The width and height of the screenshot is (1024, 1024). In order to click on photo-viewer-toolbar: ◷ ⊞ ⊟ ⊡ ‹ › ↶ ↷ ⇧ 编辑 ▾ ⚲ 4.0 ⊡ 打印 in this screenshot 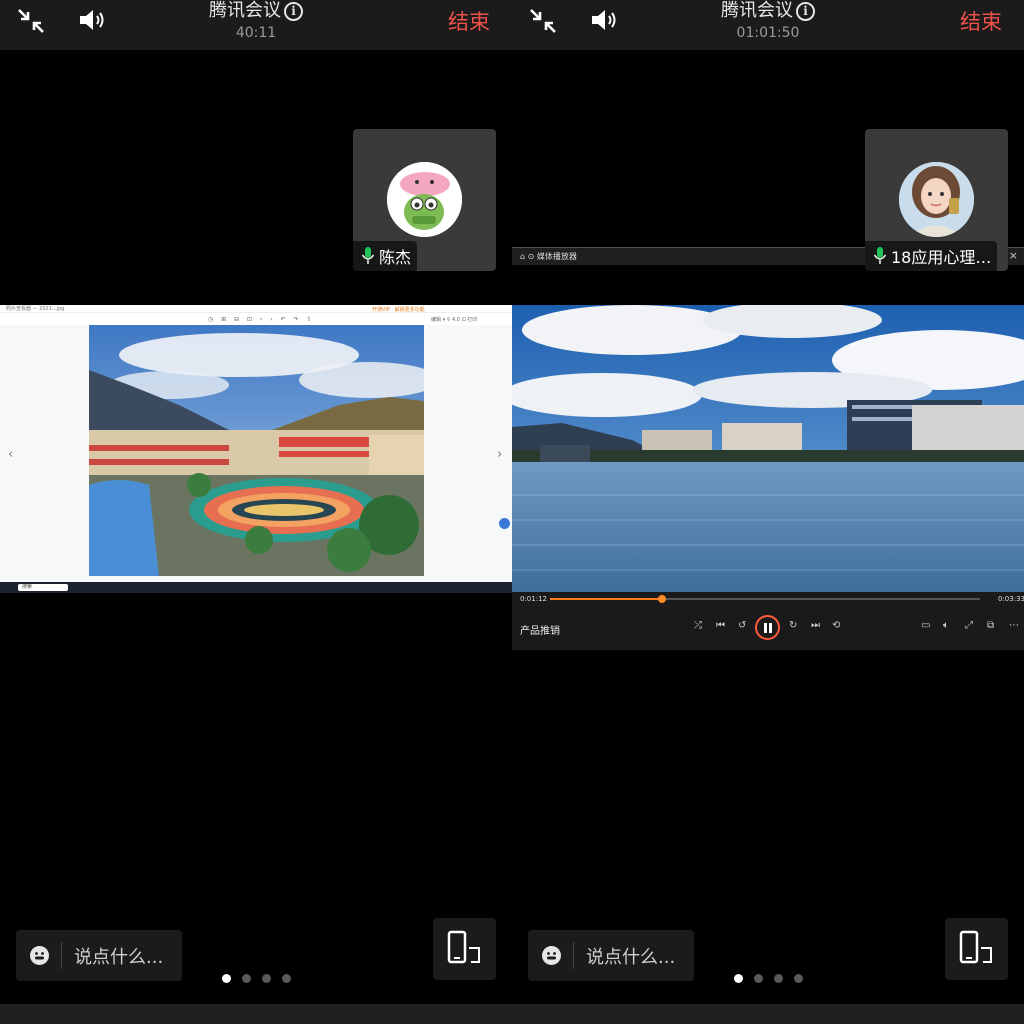, I will do `click(256, 319)`.